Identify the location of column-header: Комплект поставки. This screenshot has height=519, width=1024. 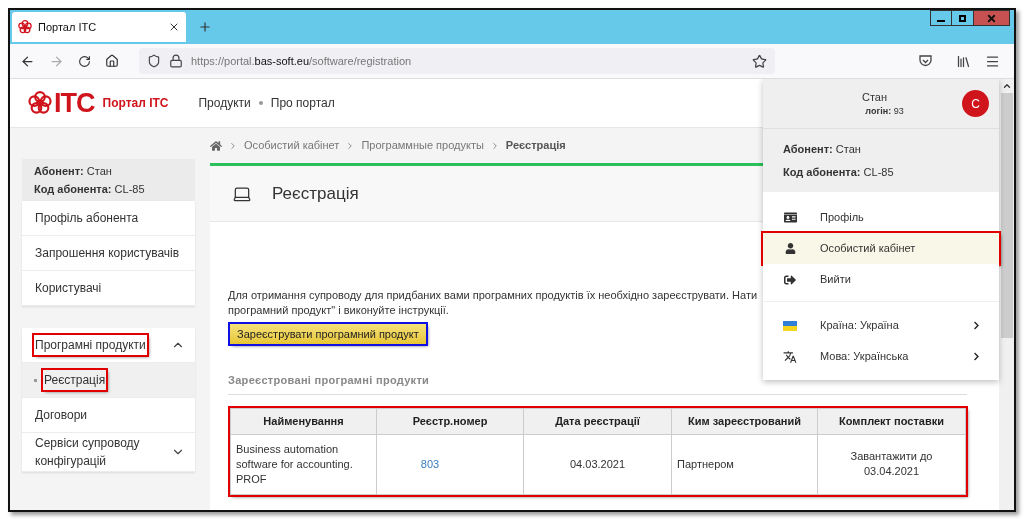
(891, 421).